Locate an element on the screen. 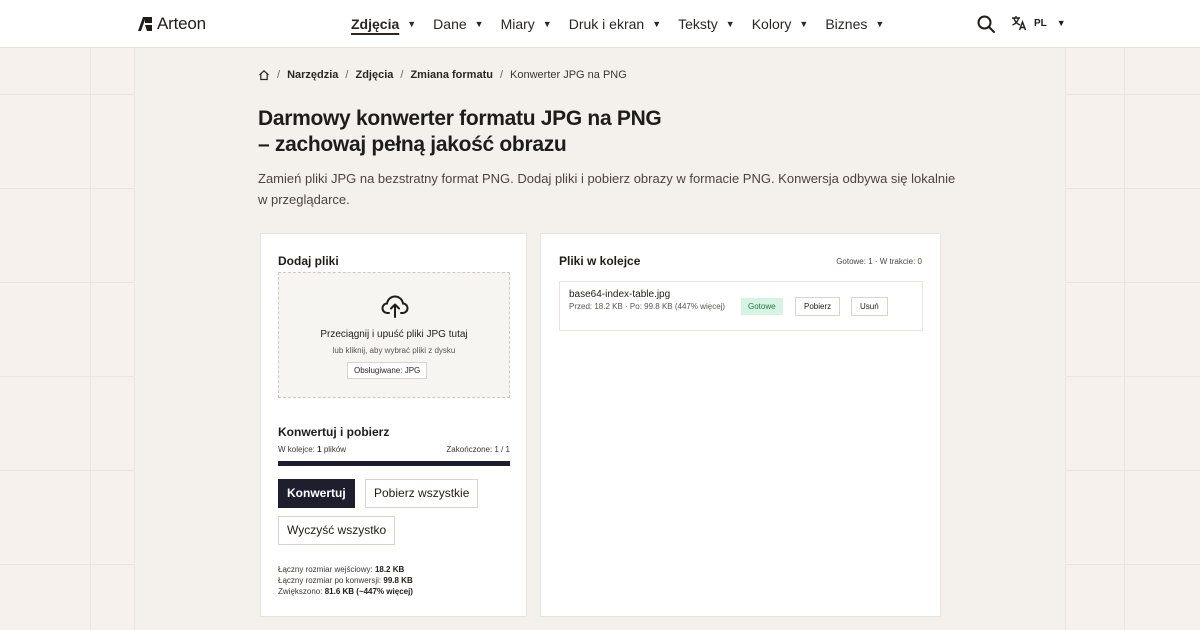 This screenshot has width=1200, height=630. status-badge: Gotowe is located at coordinates (762, 306).